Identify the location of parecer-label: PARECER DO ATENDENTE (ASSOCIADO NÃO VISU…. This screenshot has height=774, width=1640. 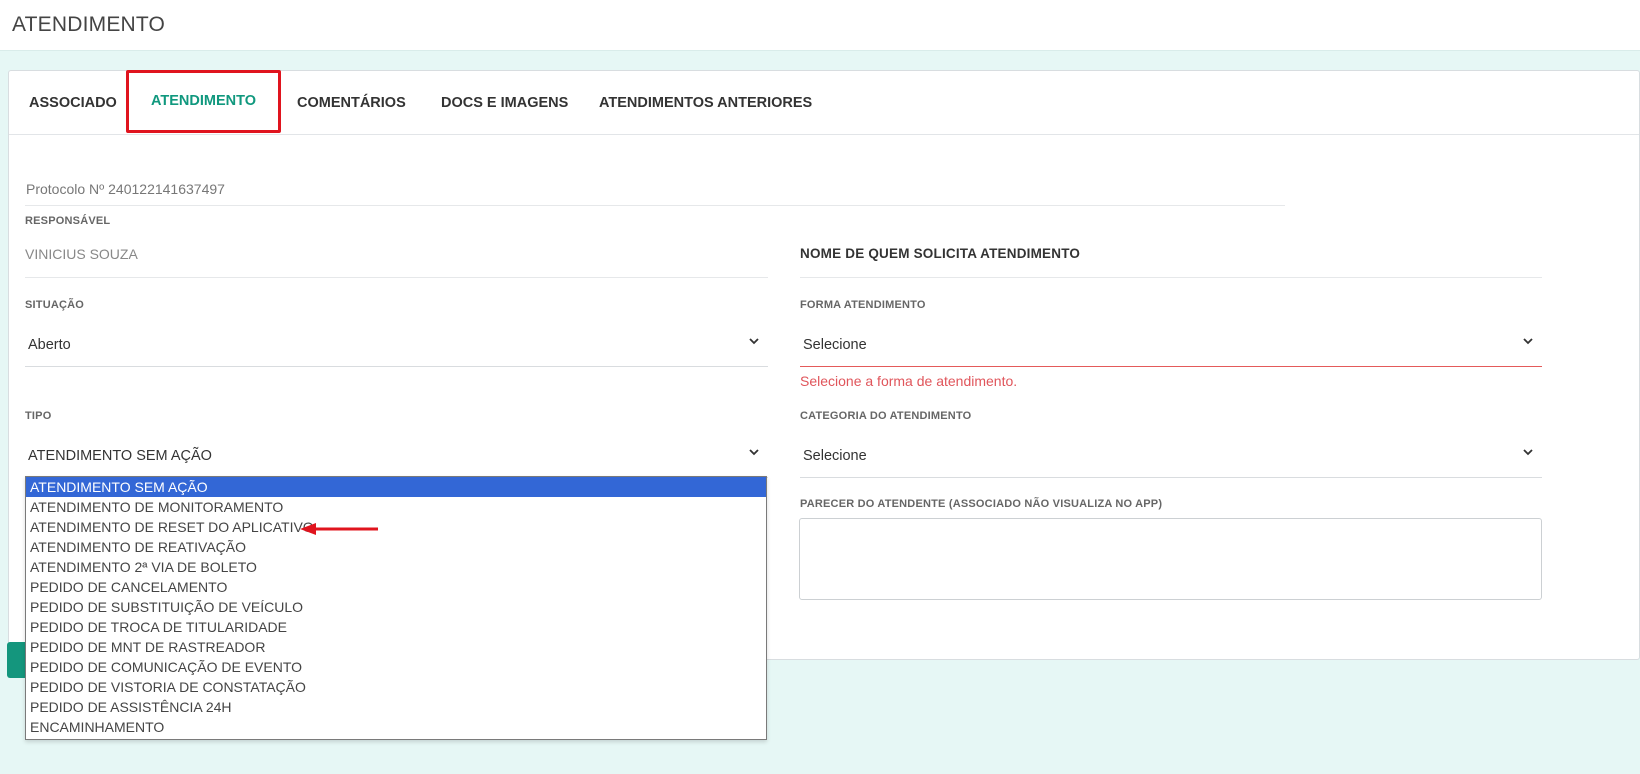
(981, 504).